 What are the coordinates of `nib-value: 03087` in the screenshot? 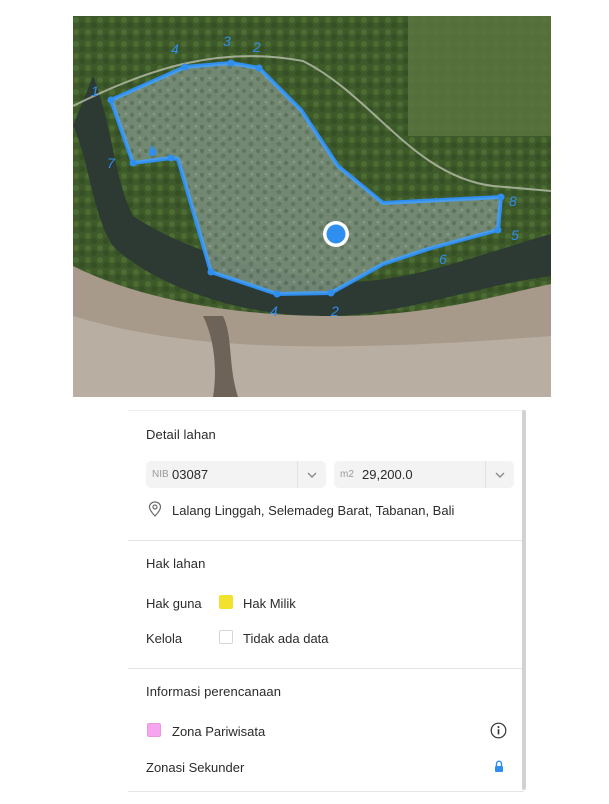 It's located at (190, 474).